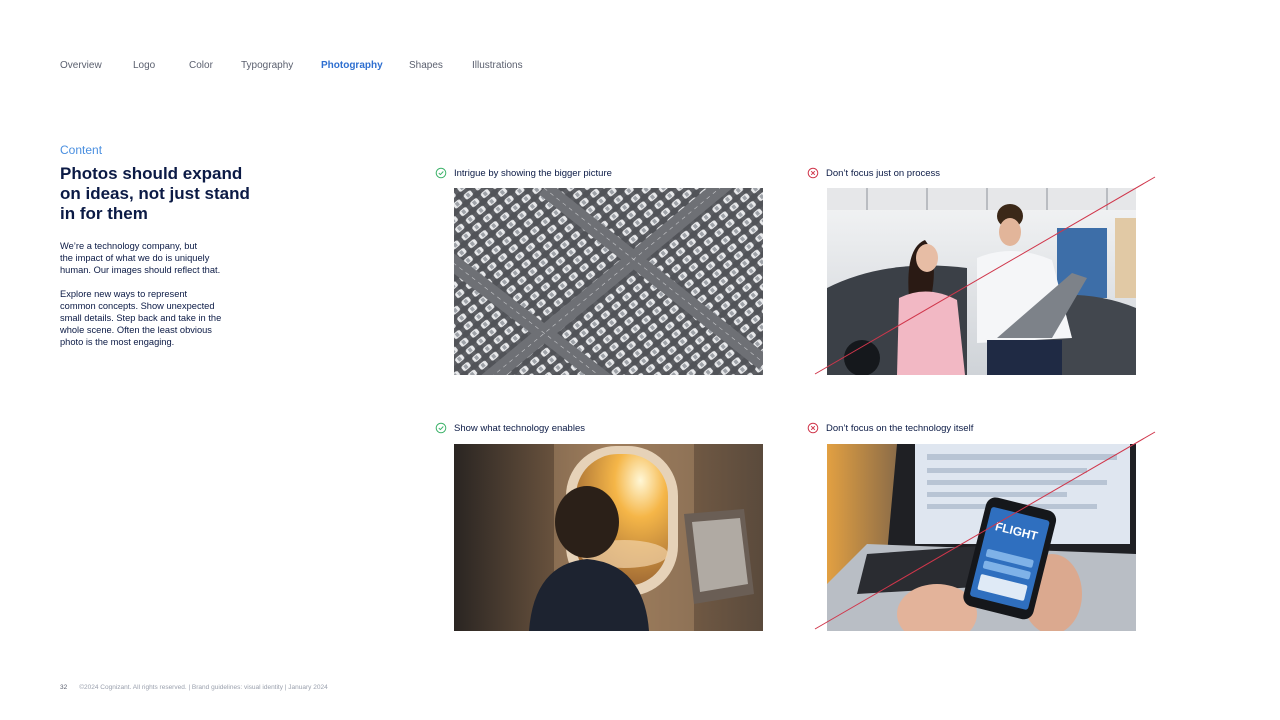 This screenshot has width=1280, height=720. Describe the element at coordinates (144, 65) in the screenshot. I see `nav-item-logo: Logo` at that location.